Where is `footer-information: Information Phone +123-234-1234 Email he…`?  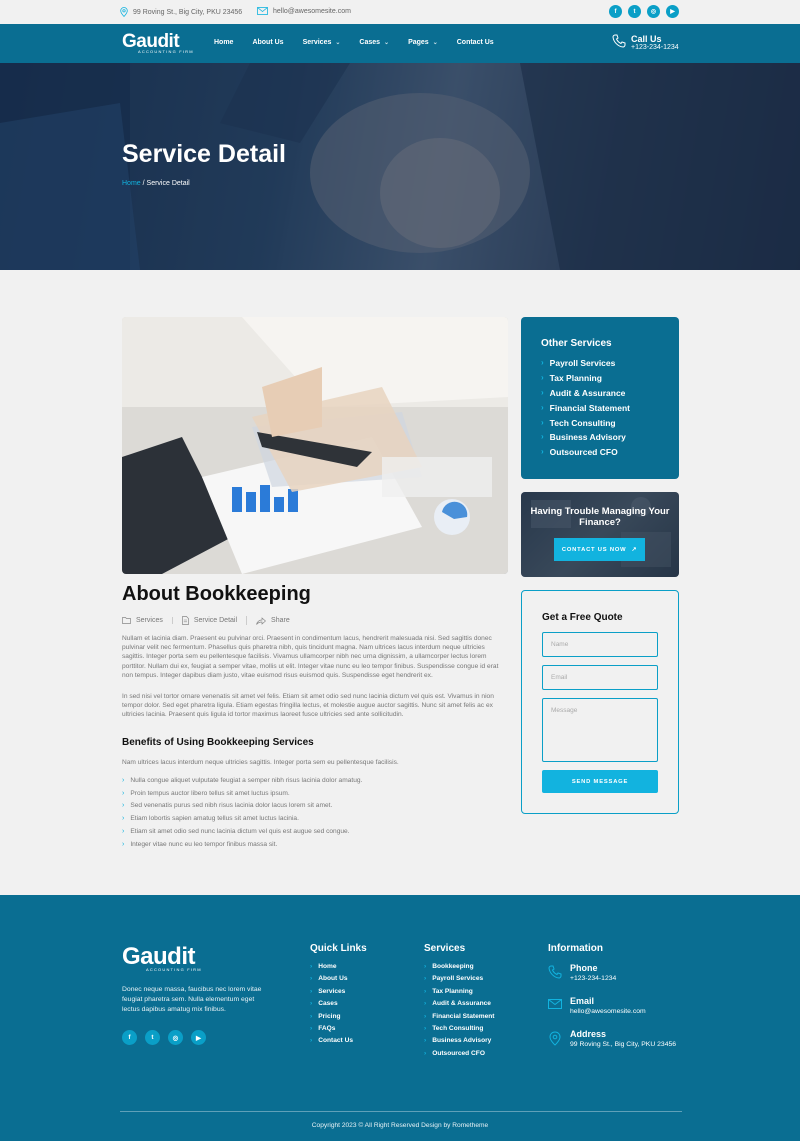 footer-information: Information Phone +123-234-1234 Email he… is located at coordinates (628, 1002).